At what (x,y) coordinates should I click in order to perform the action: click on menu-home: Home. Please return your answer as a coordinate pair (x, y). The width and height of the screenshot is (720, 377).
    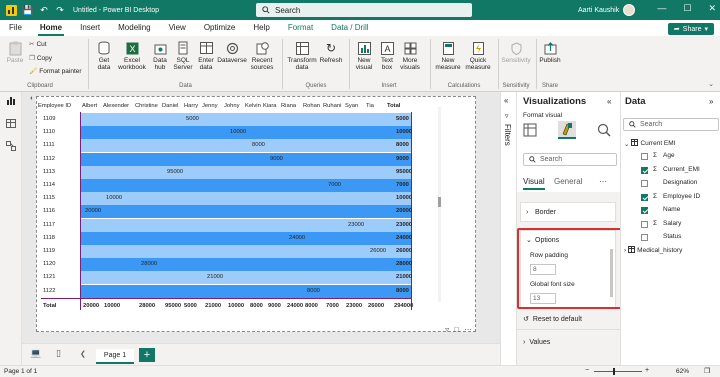
    Looking at the image, I should click on (51, 28).